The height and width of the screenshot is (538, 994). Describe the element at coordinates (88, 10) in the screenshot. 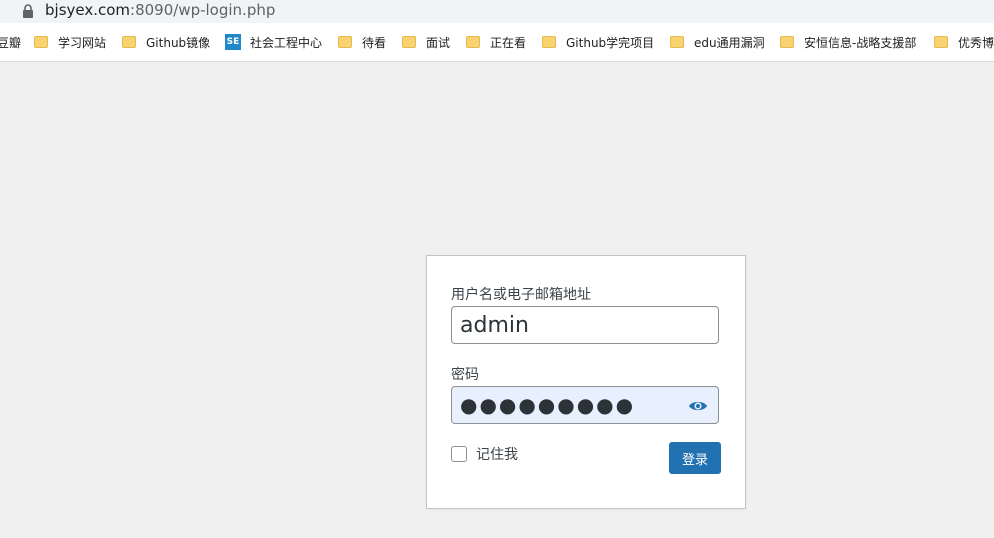

I see `url-host: bjsyex.com` at that location.